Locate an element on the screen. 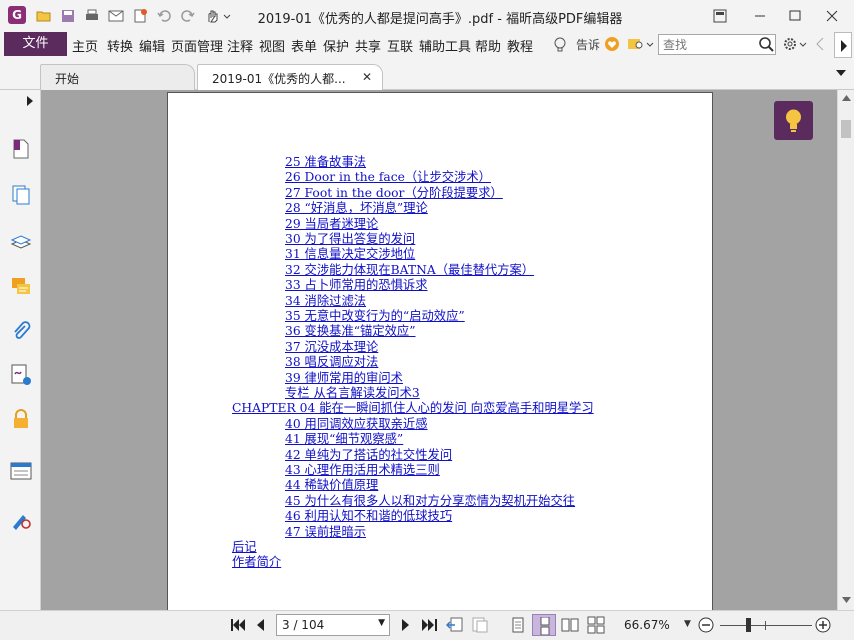 The width and height of the screenshot is (854, 640). toc-link: 31 信息量决定交涉地位 is located at coordinates (350, 254).